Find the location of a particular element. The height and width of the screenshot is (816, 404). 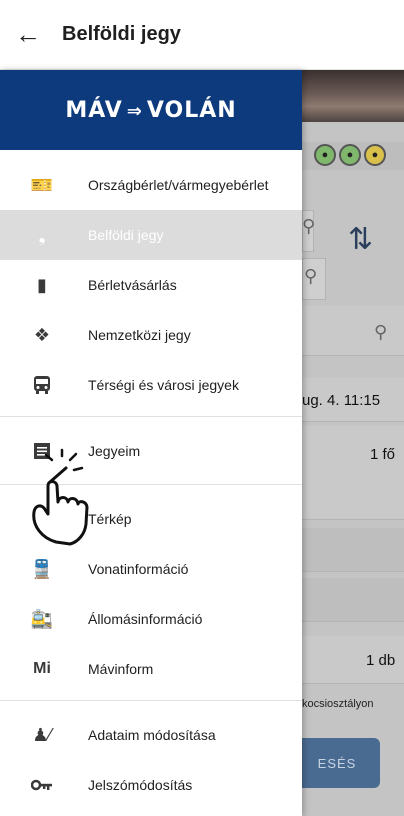

arrow-left-icon: ← is located at coordinates (28, 34).